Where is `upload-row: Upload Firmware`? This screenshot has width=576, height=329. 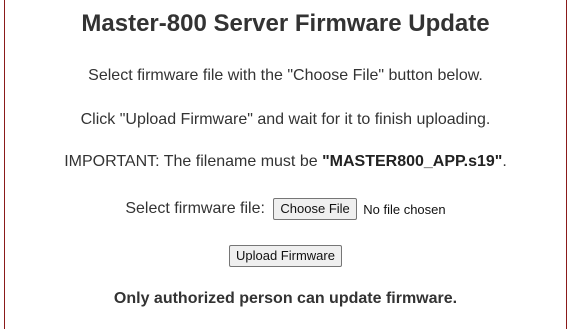 upload-row: Upload Firmware is located at coordinates (285, 256).